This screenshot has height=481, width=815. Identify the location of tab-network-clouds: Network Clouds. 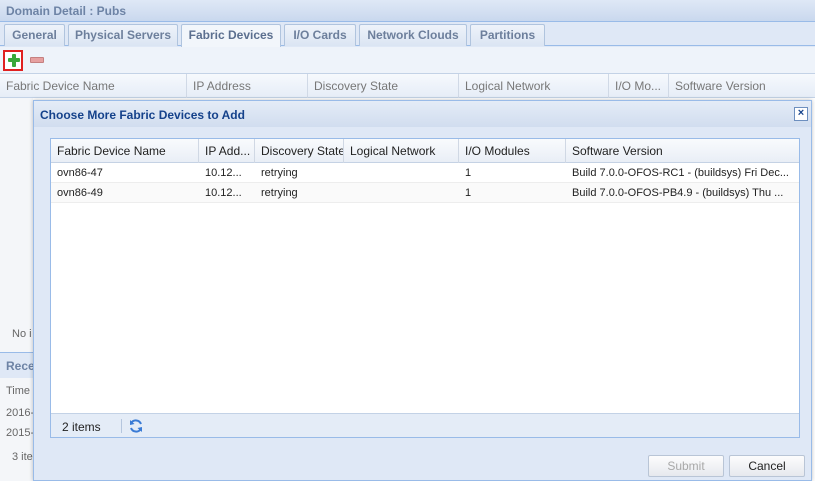
(413, 35).